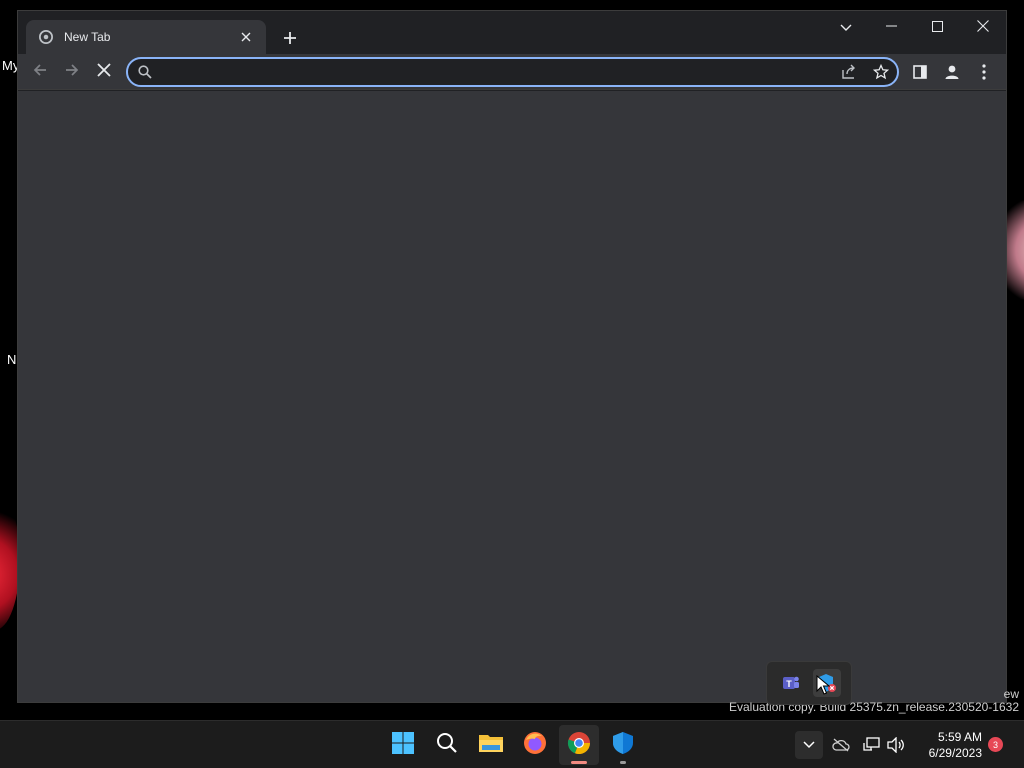  Describe the element at coordinates (846, 28) in the screenshot. I see `tab-search-chevron-icon` at that location.